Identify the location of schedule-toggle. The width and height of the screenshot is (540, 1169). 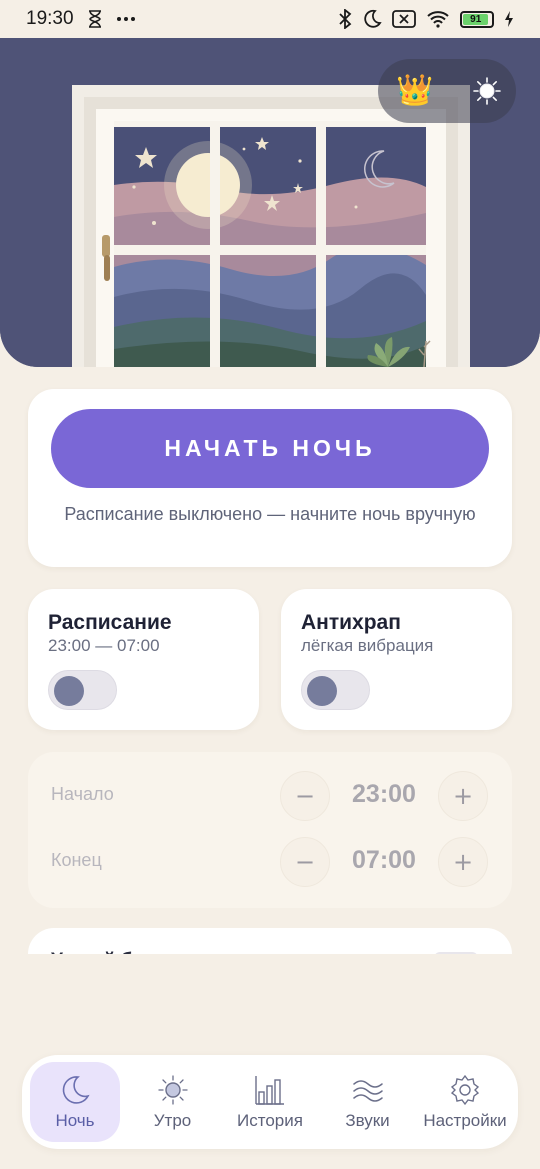
(82, 690).